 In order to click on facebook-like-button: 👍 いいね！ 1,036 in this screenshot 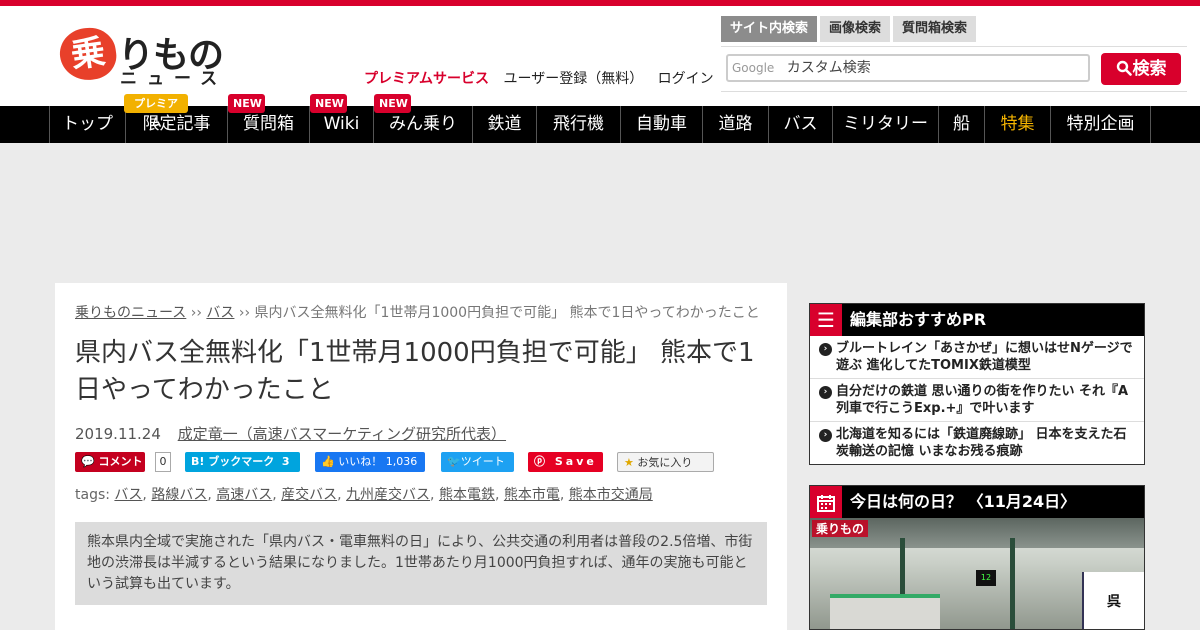, I will do `click(370, 462)`.